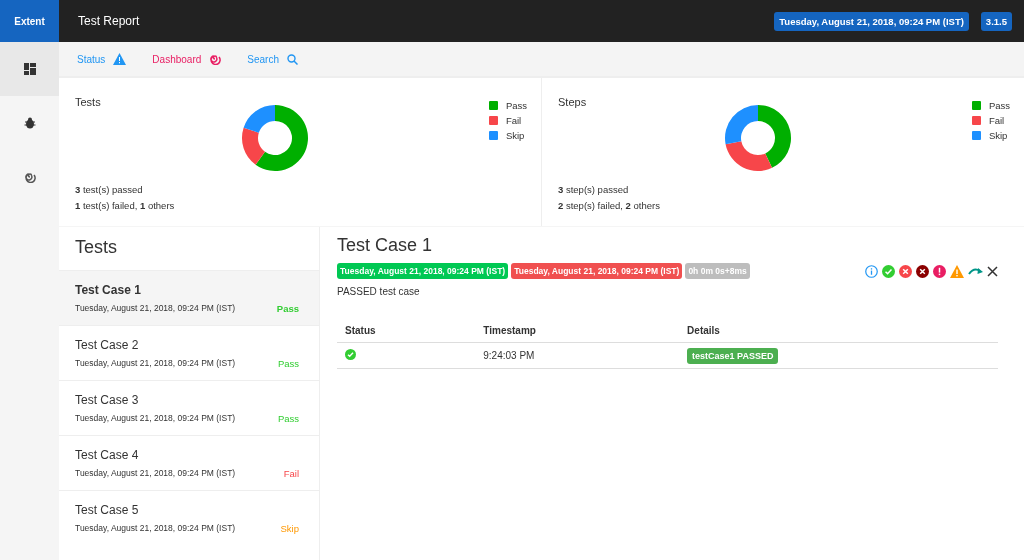 The height and width of the screenshot is (560, 1024). Describe the element at coordinates (189, 517) in the screenshot. I see `test-item: Test Case 5 Tuesday, August 21, 2018, 09:24 PM (IST) Skip` at that location.